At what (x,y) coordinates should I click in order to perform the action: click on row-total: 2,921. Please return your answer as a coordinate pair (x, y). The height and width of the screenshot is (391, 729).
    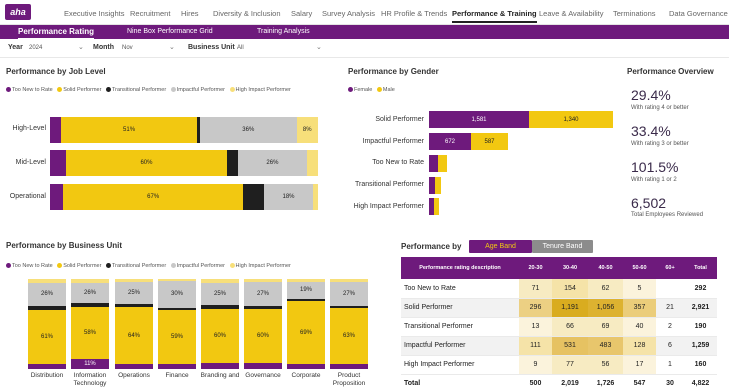
    Looking at the image, I should click on (700, 308).